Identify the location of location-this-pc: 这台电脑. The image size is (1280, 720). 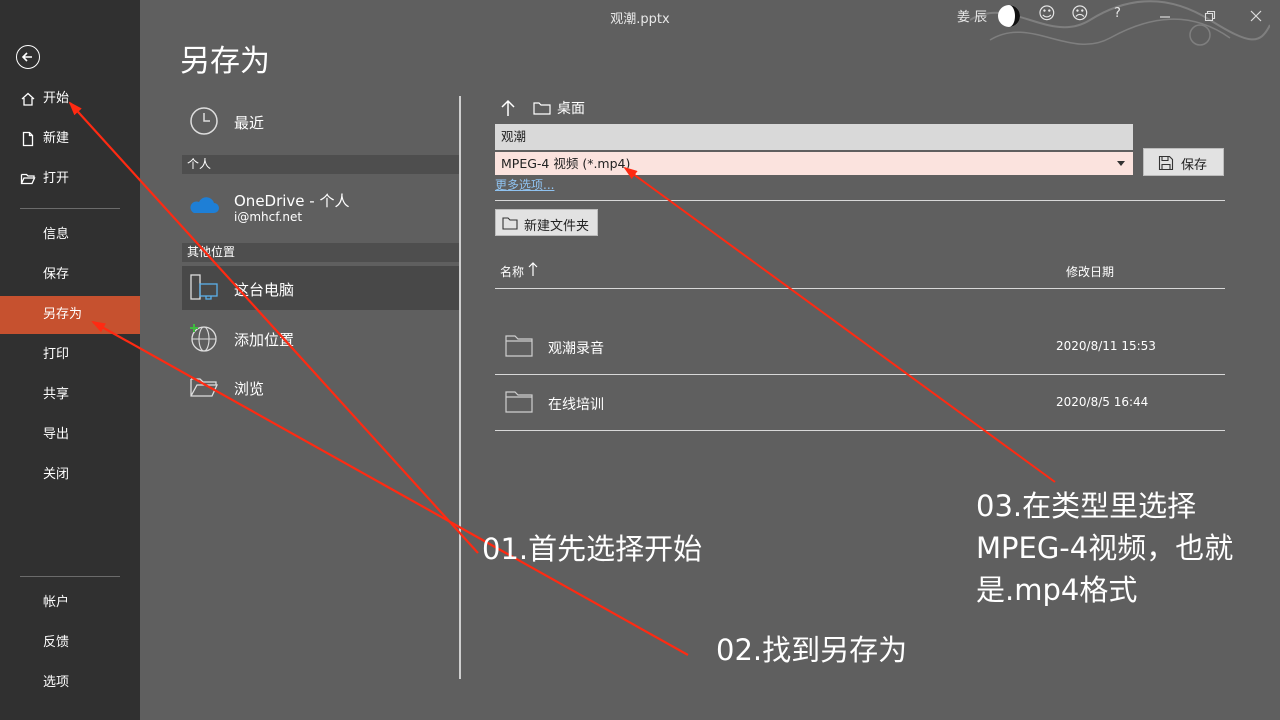
(321, 288).